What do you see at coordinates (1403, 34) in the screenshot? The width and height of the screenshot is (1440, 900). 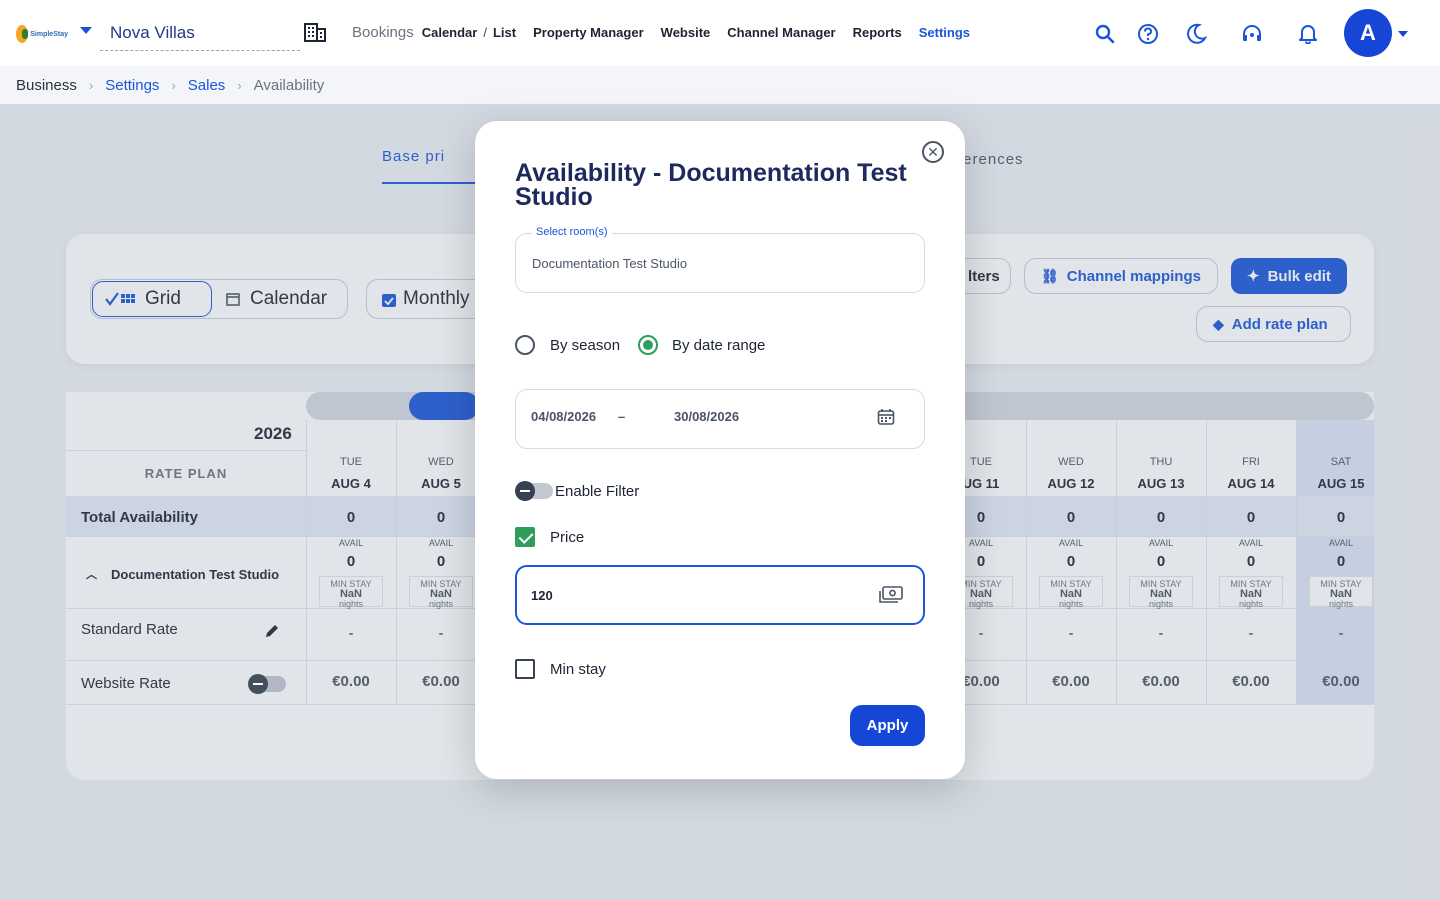 I see `avatar-caret-icon` at bounding box center [1403, 34].